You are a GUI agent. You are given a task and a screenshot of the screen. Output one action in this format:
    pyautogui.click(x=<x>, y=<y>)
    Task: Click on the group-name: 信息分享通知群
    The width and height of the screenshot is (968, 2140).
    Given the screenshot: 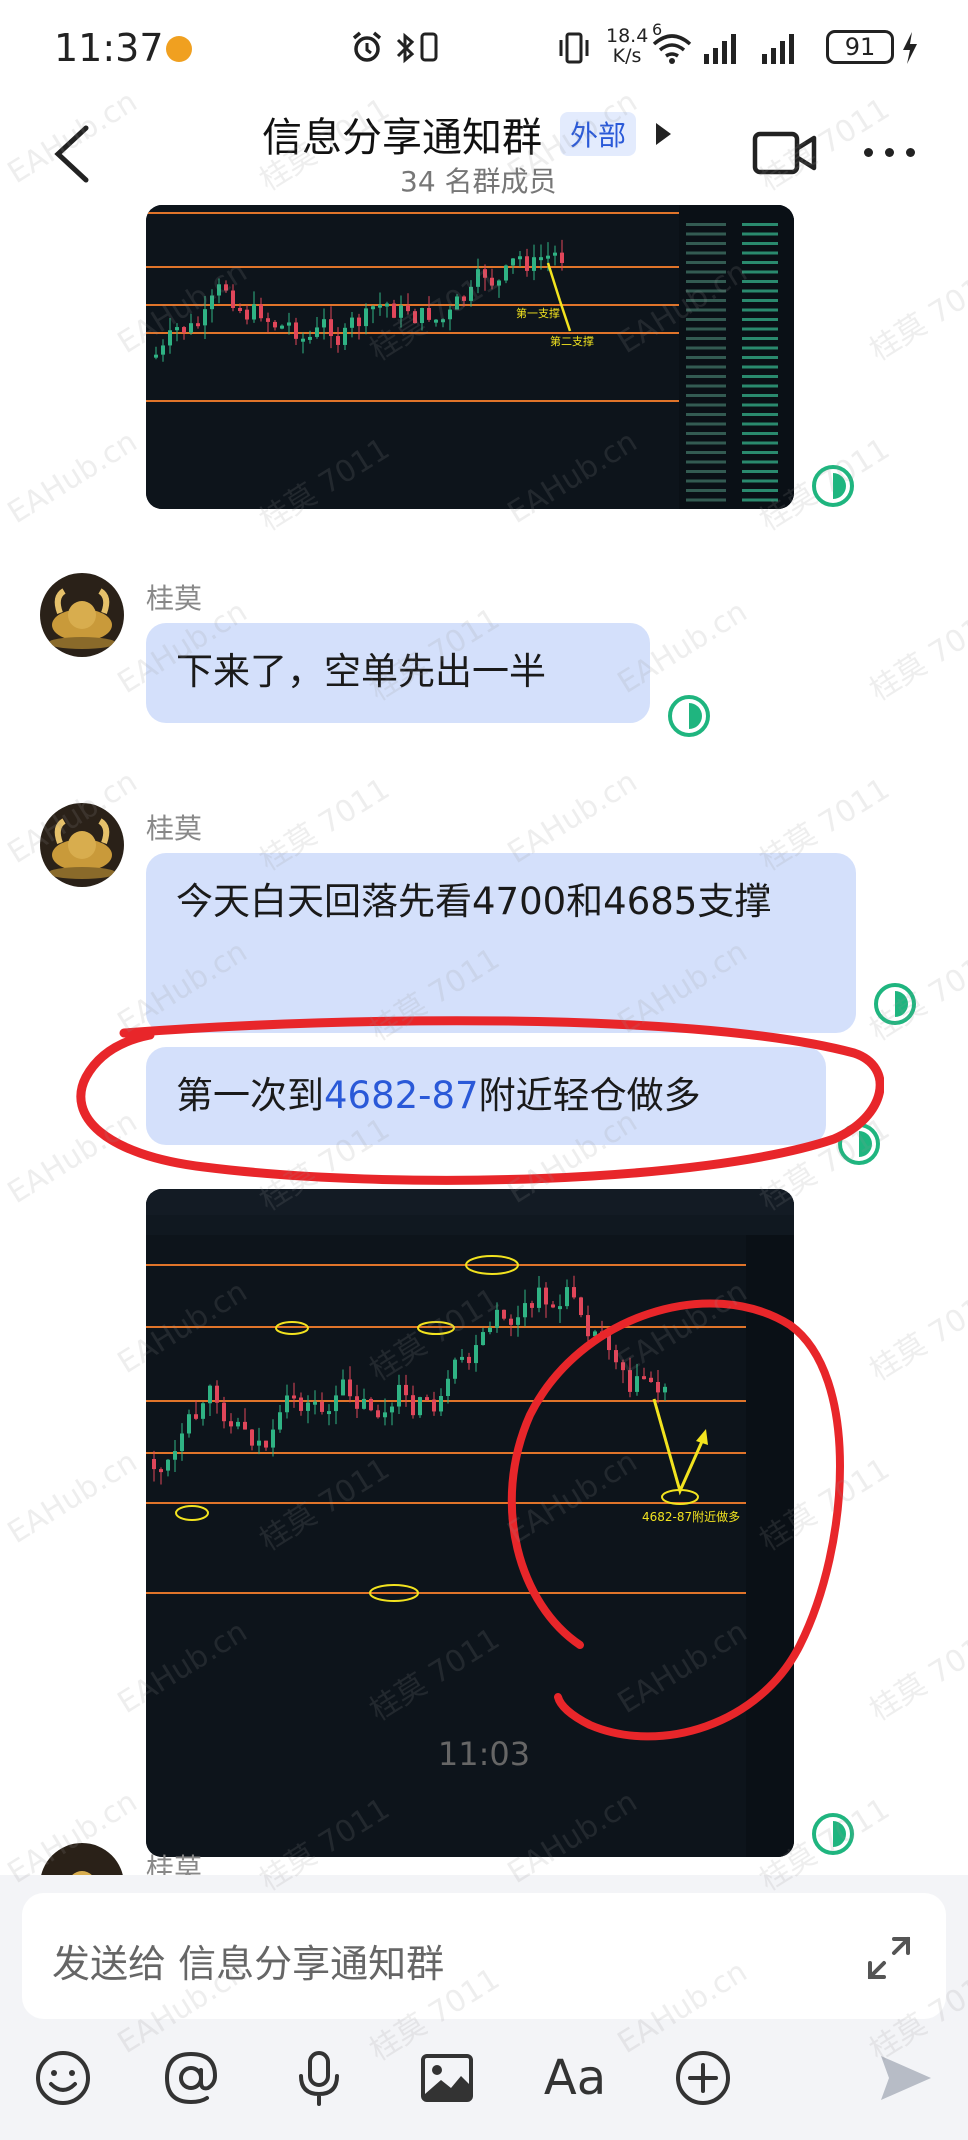 What is the action you would take?
    pyautogui.click(x=402, y=138)
    